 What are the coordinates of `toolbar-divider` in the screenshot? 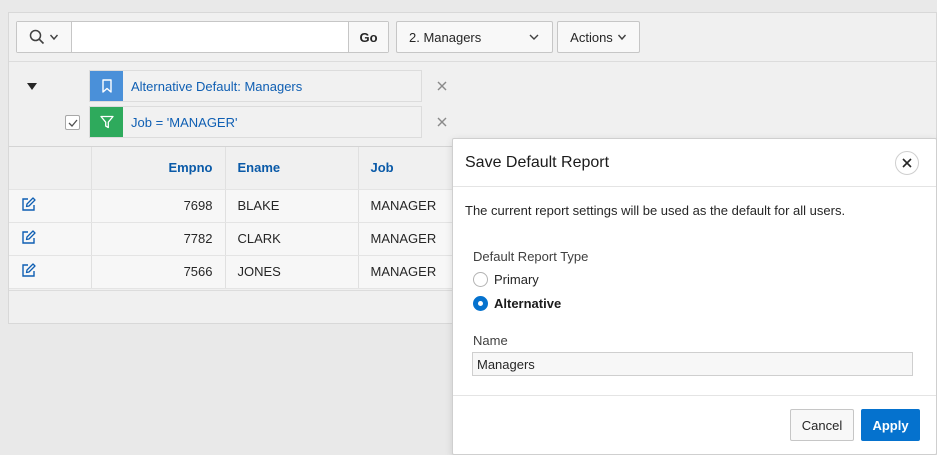 It's located at (473, 61).